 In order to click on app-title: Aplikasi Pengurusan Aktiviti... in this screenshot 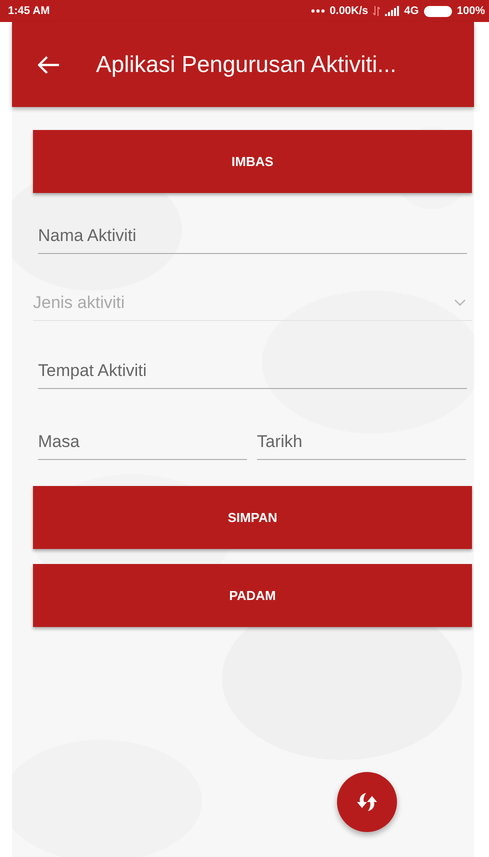, I will do `click(246, 64)`.